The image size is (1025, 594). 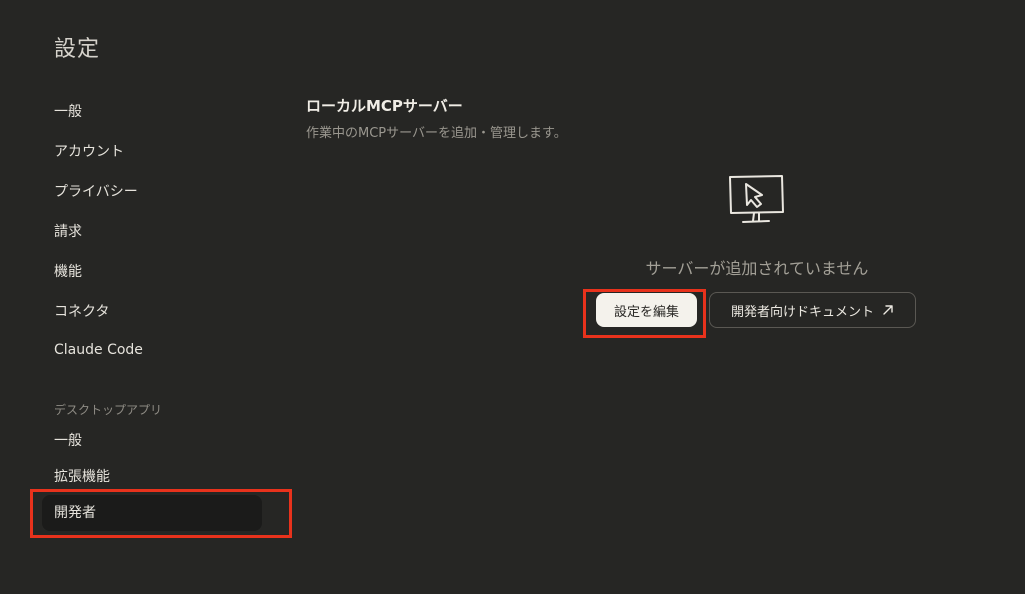 I want to click on section-title: ローカルMCPサーバー, so click(x=384, y=106).